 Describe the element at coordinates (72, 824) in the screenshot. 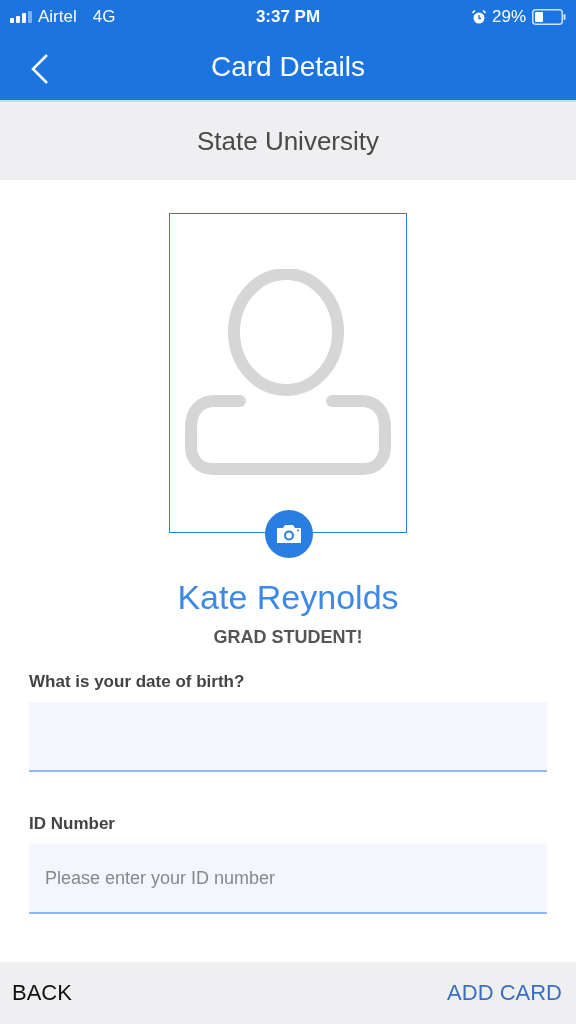

I see `field-label: ID Number` at that location.